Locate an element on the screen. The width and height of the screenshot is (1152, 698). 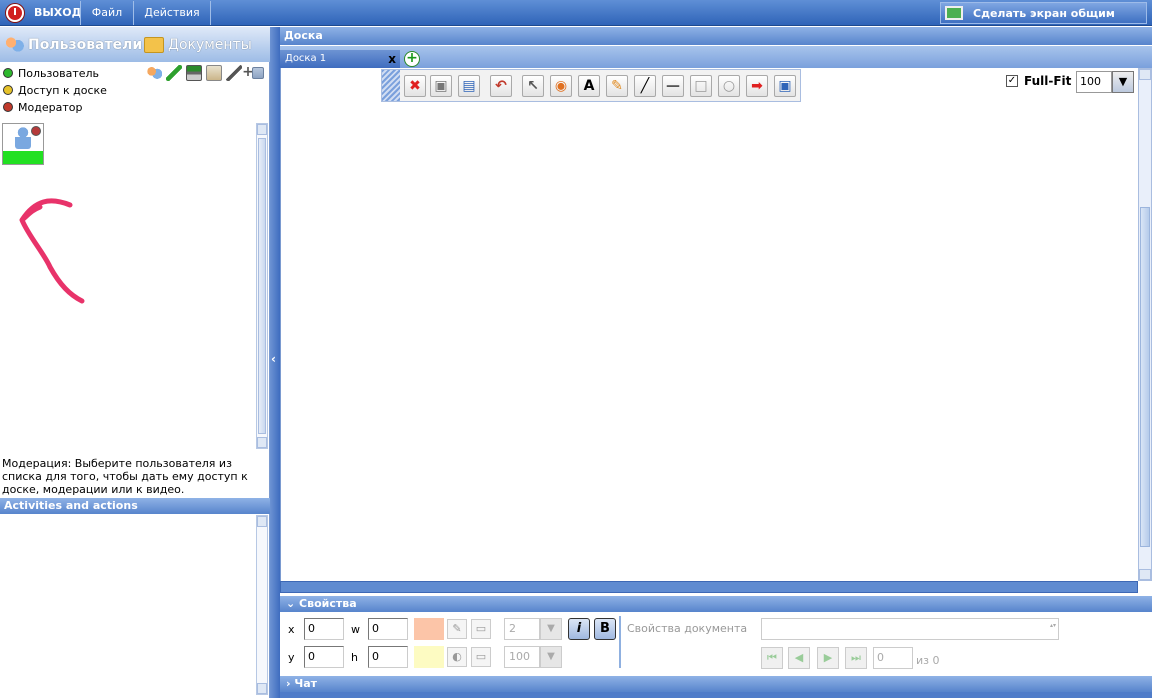
legend-label: Модератор is located at coordinates (50, 107).